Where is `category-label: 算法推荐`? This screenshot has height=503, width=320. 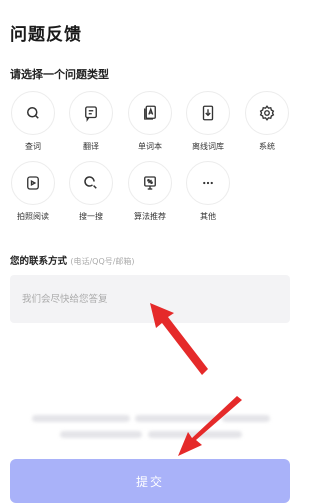 category-label: 算法推荐 is located at coordinates (150, 216).